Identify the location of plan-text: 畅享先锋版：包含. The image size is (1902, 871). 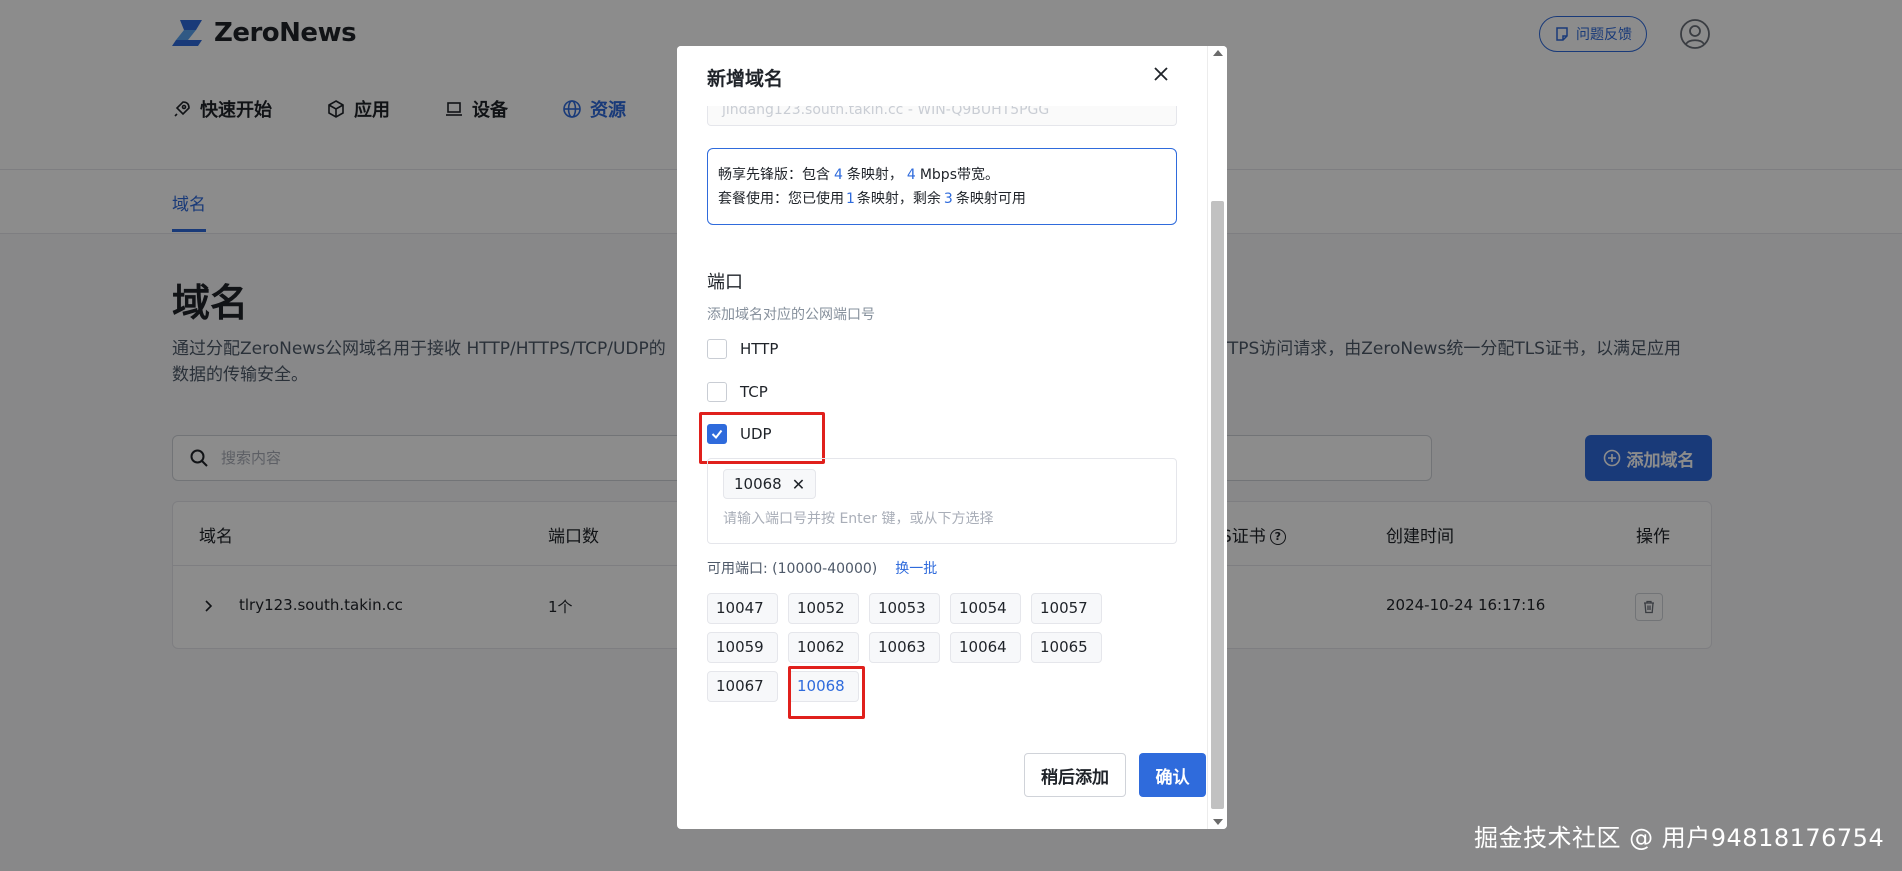
(774, 175).